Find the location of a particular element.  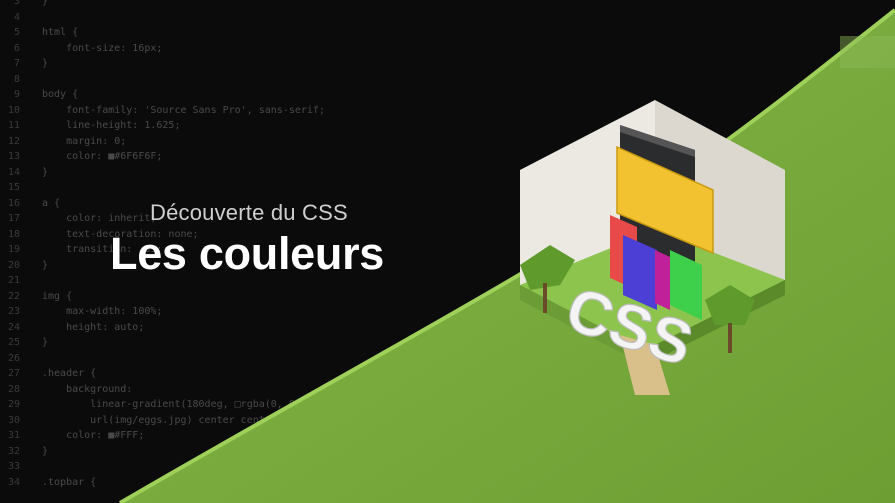

faint-code-highlight is located at coordinates (867, 52).